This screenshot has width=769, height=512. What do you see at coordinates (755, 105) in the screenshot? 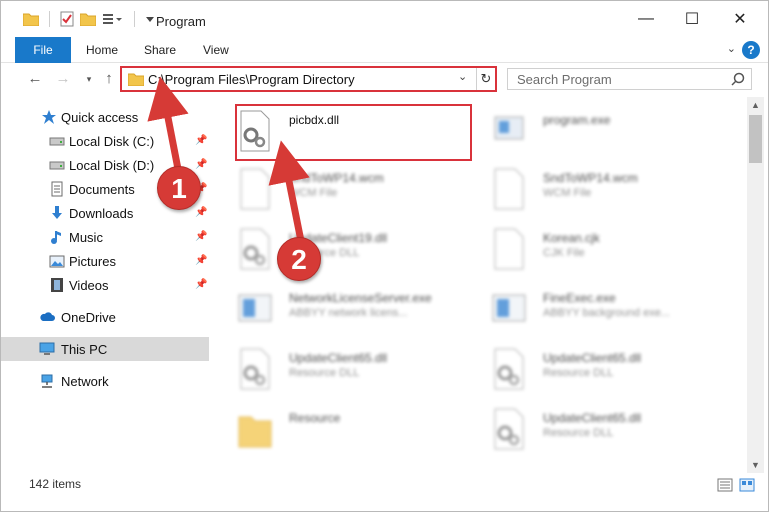
I see `scroll-up-icon: ▲` at bounding box center [755, 105].